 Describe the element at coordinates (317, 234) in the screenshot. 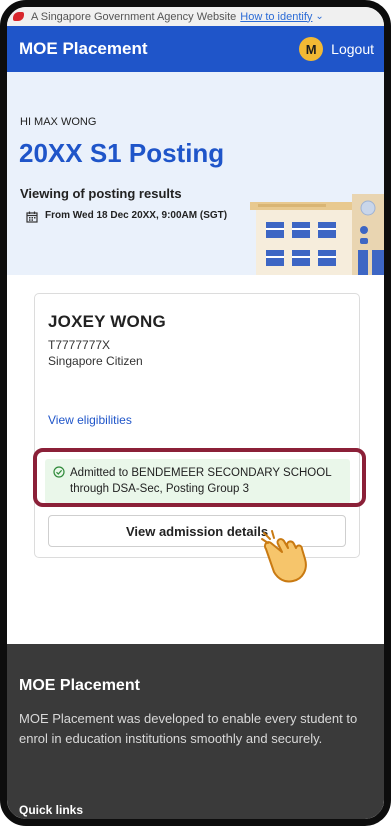

I see `school-building-illustration` at that location.